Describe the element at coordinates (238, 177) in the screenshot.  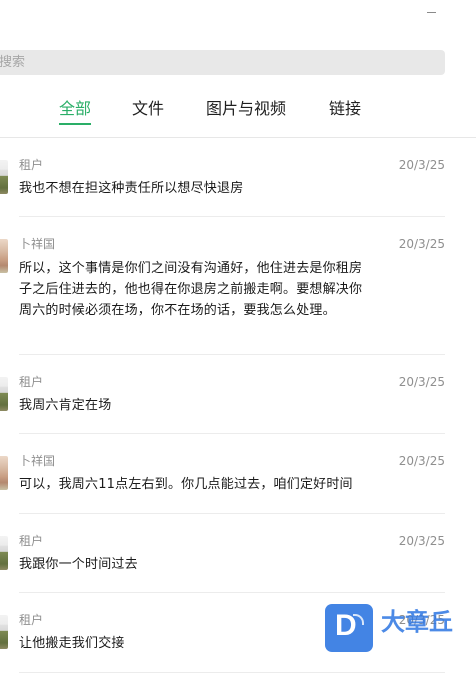
I see `message-item: 租户 20/3/25 我也不想在担这种责任所以想尽快退房` at that location.